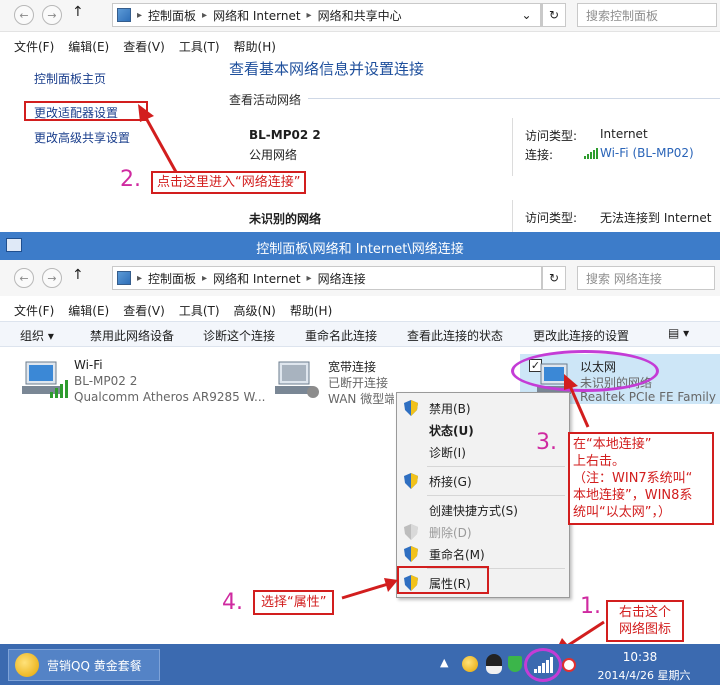 This screenshot has height=685, width=720. Describe the element at coordinates (546, 442) in the screenshot. I see `step-3-number: 3.` at that location.